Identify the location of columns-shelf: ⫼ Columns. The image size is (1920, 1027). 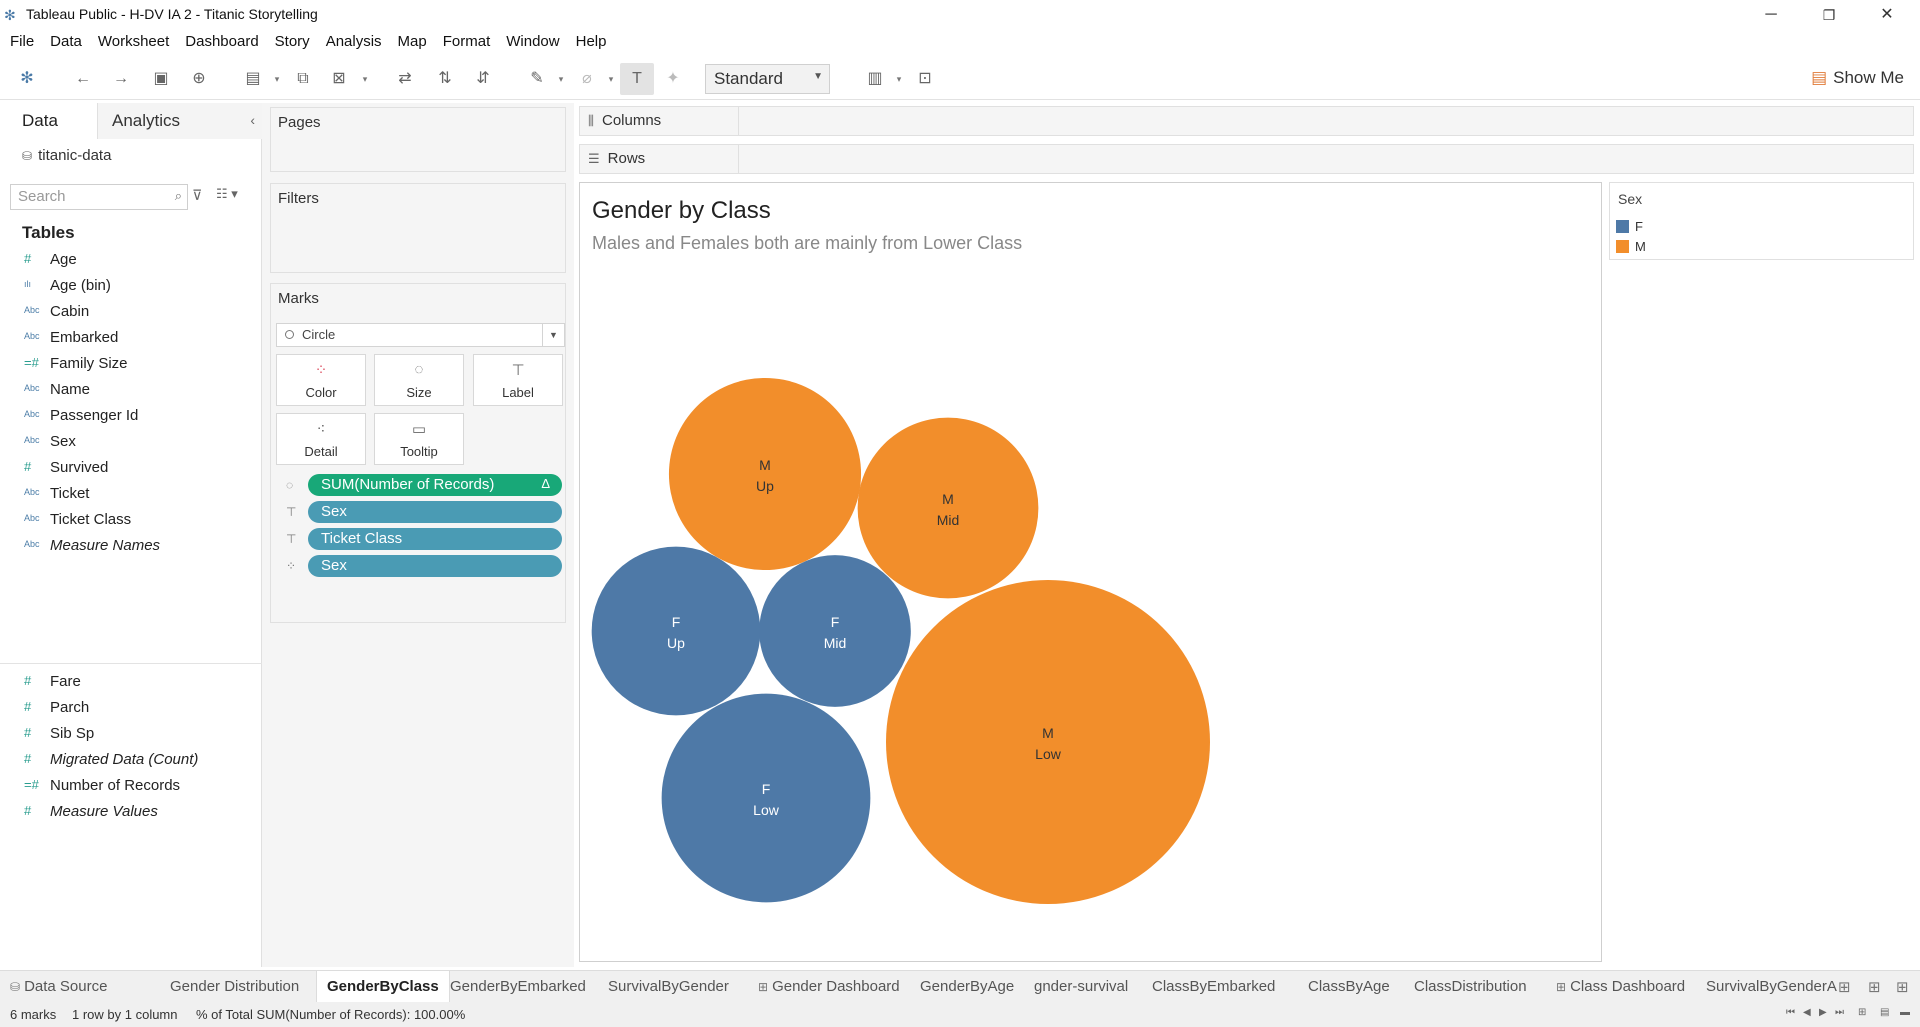
(1246, 121).